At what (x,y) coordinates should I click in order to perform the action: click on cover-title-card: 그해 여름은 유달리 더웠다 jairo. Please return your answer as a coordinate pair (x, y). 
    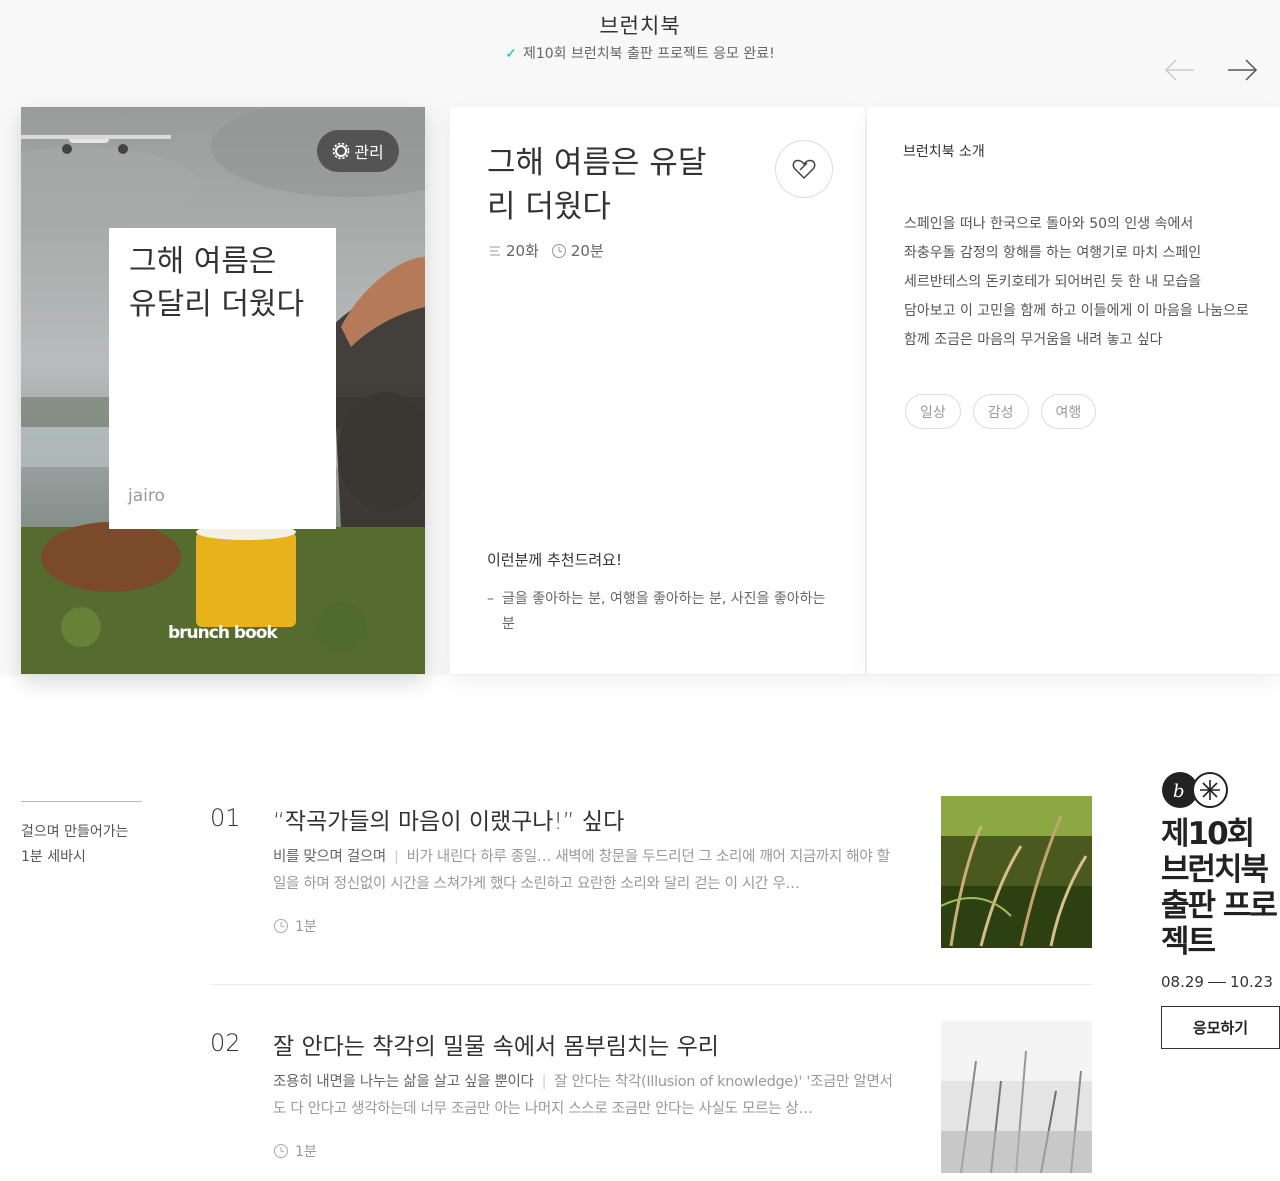
    Looking at the image, I should click on (222, 378).